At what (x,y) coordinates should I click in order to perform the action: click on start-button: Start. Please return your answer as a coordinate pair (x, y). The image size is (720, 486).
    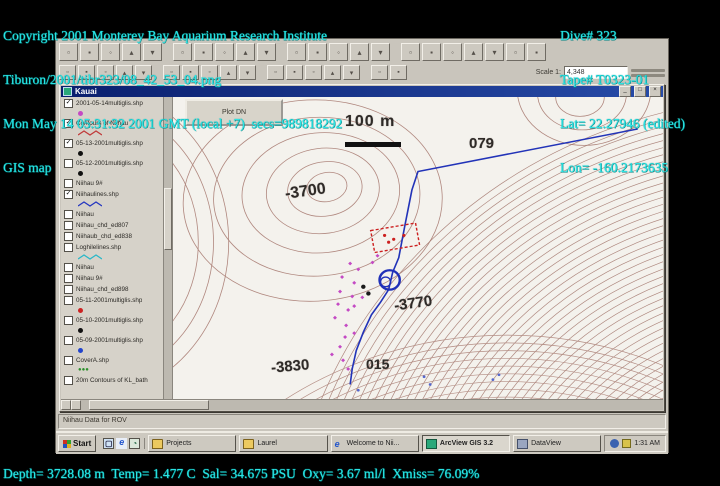
    Looking at the image, I should click on (77, 443).